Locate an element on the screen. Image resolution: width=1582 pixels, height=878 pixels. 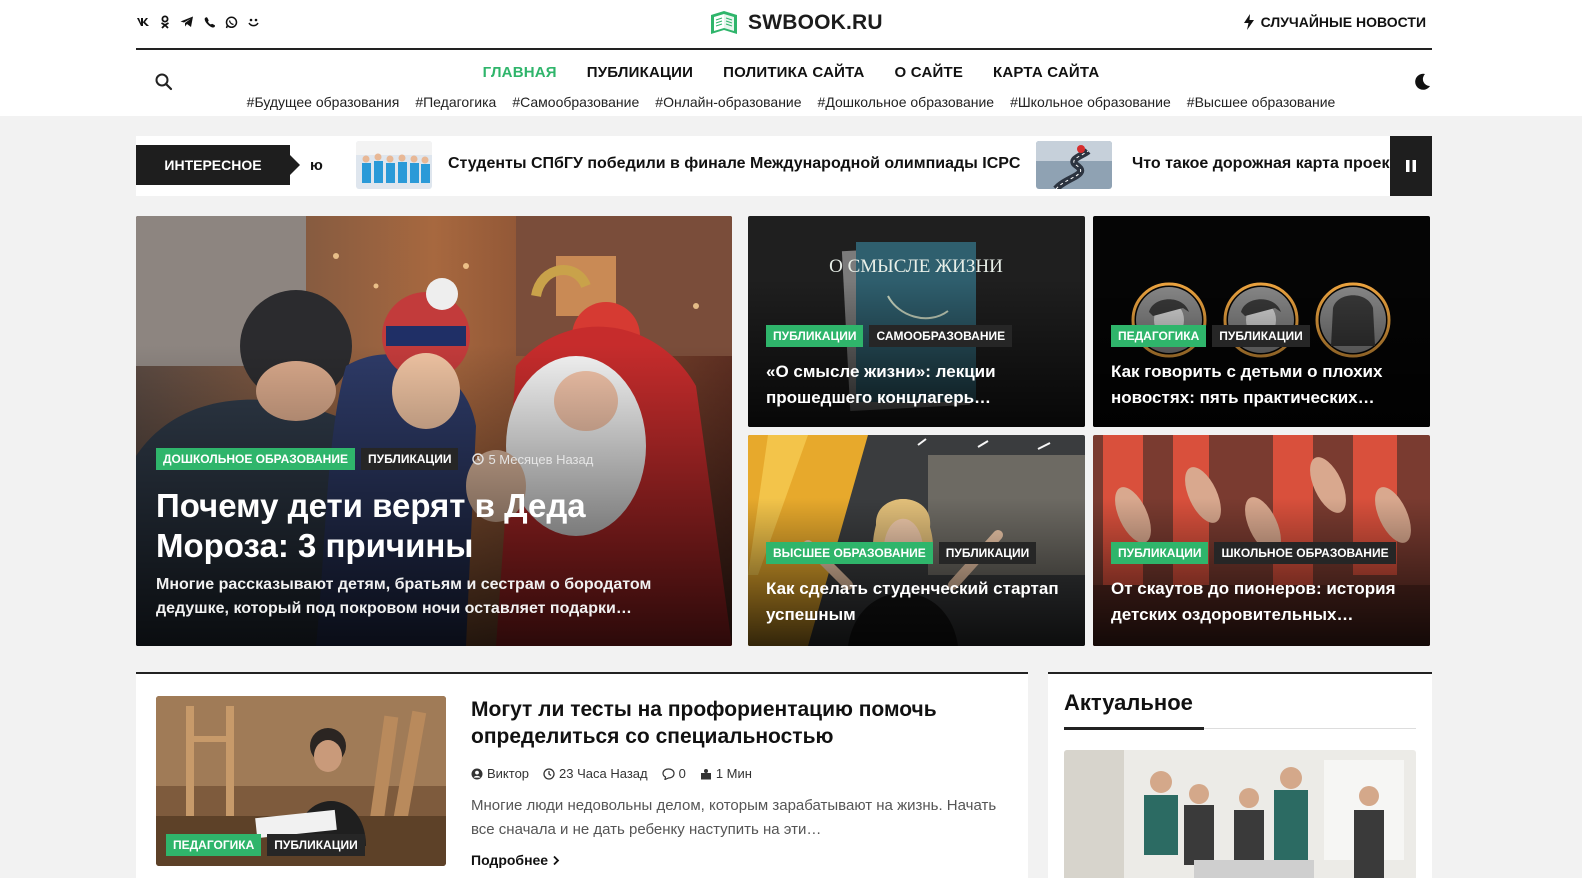
tag-link: #Высшее образование is located at coordinates (1261, 102).